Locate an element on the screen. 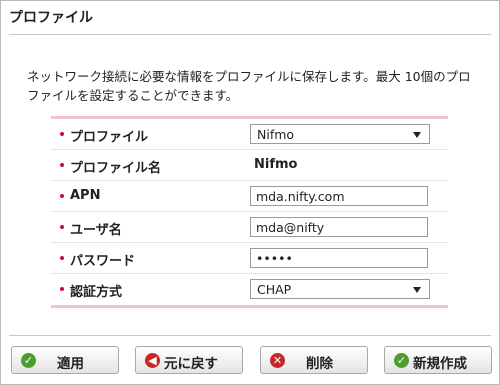 The height and width of the screenshot is (385, 500). profile-name-value: Nifmo is located at coordinates (276, 164).